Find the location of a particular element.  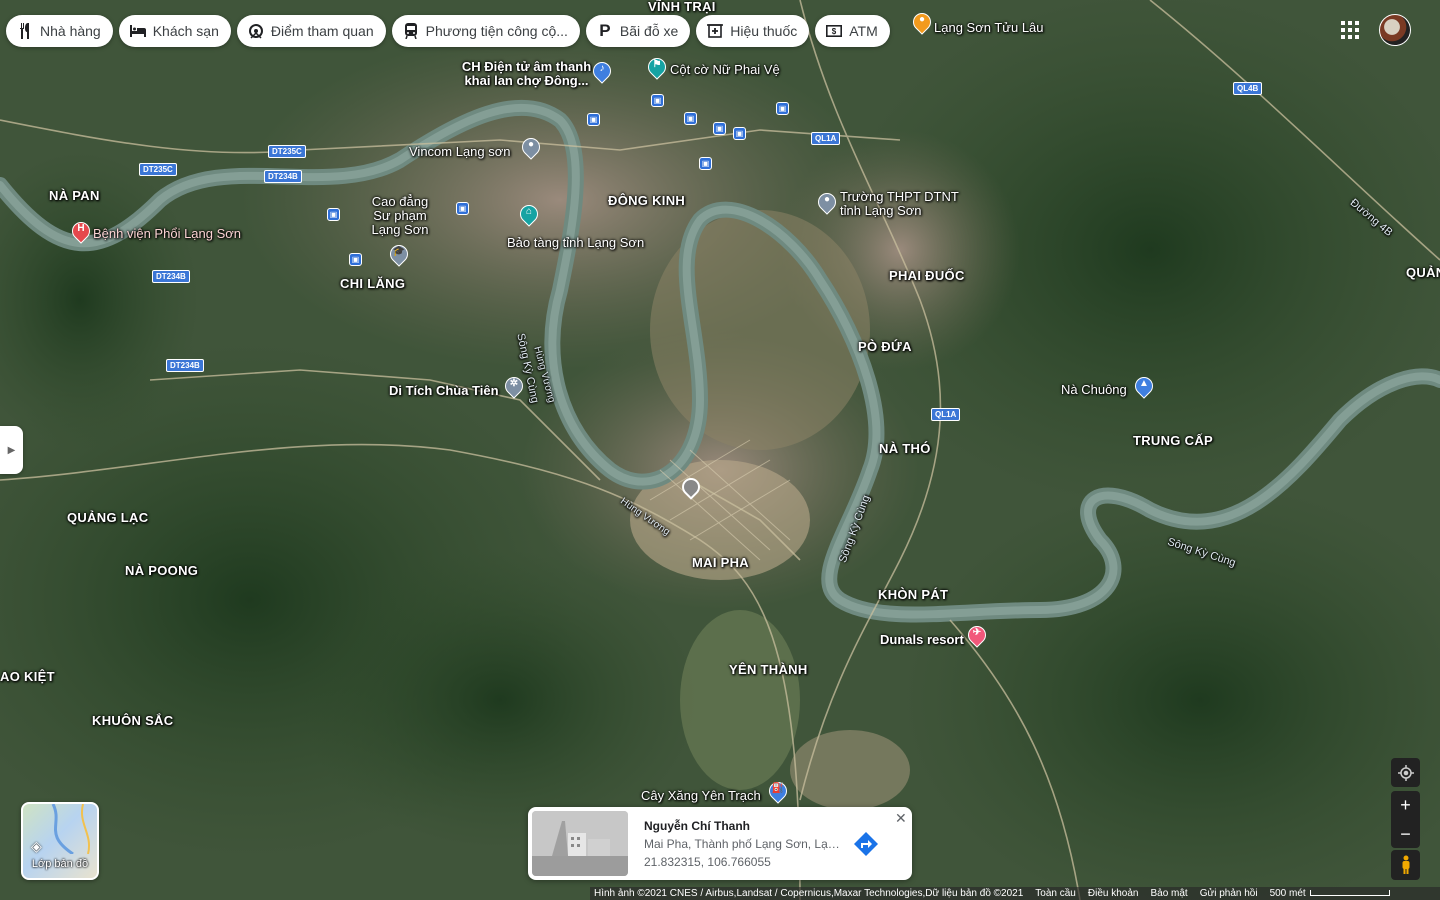

account-avatar is located at coordinates (1395, 30).